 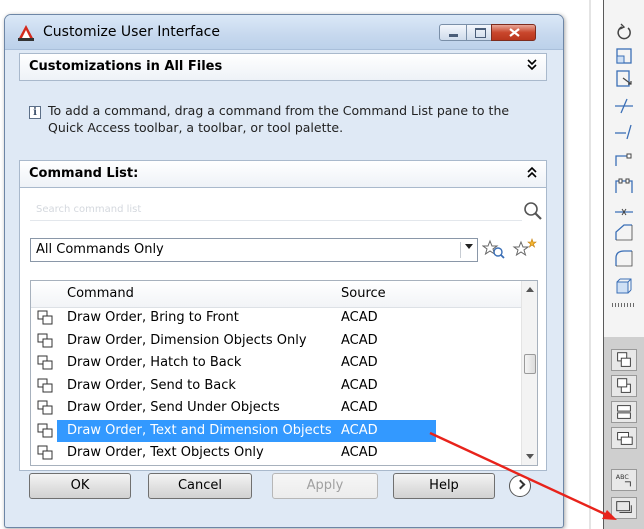 What do you see at coordinates (533, 211) in the screenshot?
I see `search-icon` at bounding box center [533, 211].